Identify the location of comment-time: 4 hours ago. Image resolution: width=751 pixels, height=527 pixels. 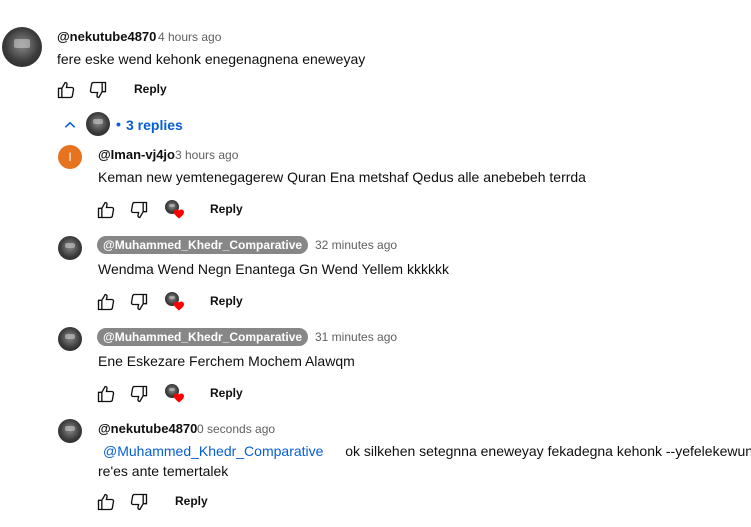
(189, 37).